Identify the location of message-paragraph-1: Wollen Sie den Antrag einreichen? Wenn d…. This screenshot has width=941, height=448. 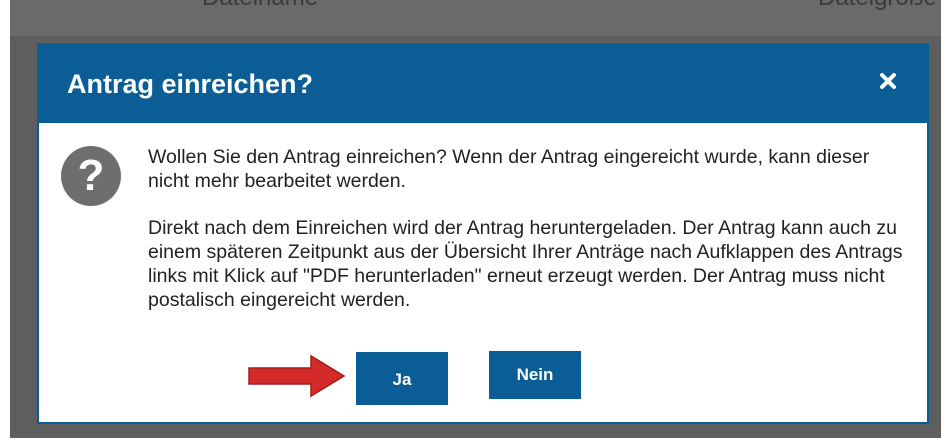
(509, 169).